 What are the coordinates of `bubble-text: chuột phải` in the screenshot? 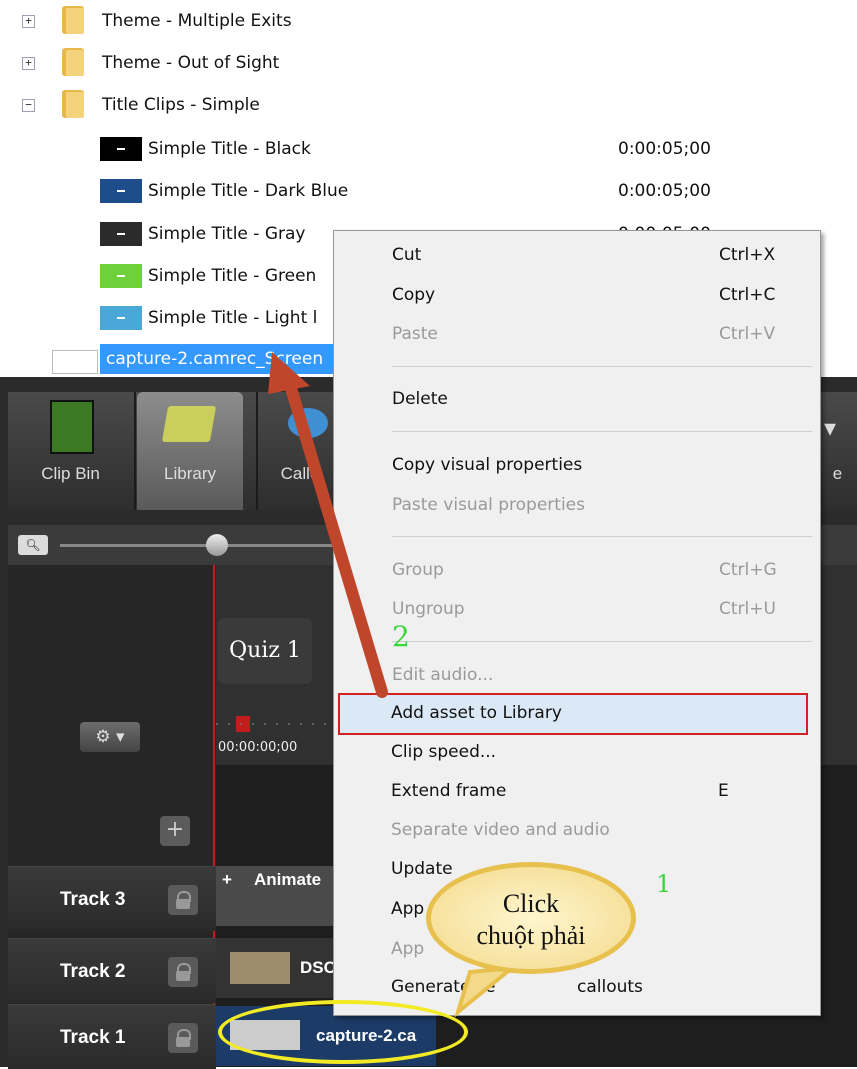 It's located at (531, 935).